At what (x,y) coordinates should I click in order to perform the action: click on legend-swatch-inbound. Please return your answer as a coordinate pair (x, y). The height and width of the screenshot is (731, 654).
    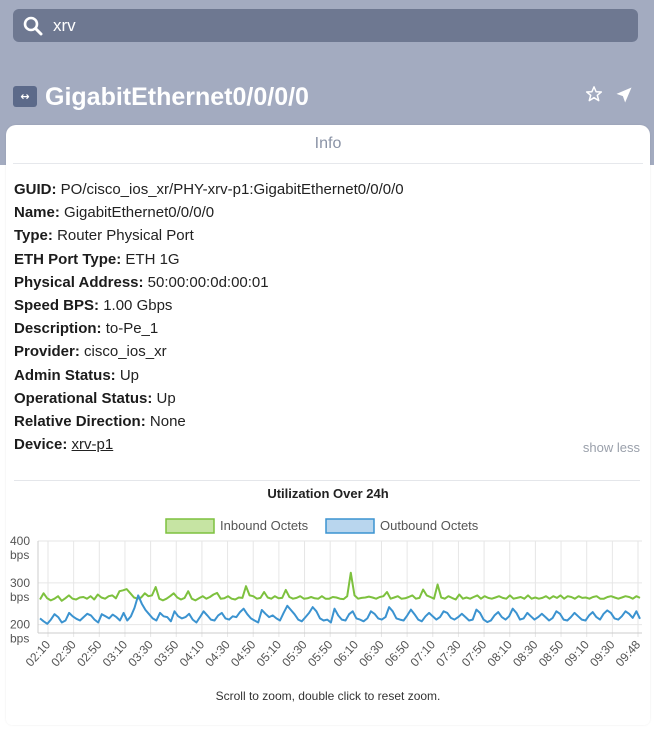
    Looking at the image, I should click on (190, 526).